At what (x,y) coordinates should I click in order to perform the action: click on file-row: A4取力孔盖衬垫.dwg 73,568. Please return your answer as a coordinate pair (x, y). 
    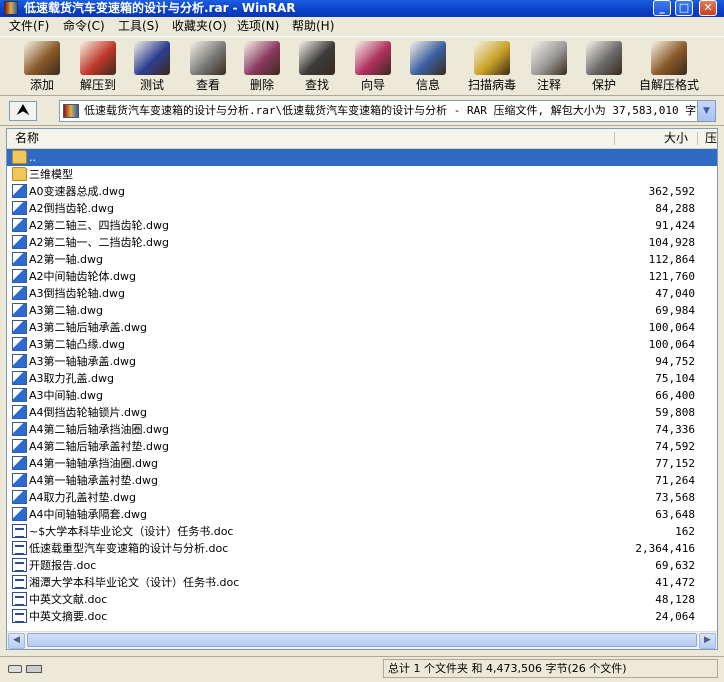
    Looking at the image, I should click on (362, 497).